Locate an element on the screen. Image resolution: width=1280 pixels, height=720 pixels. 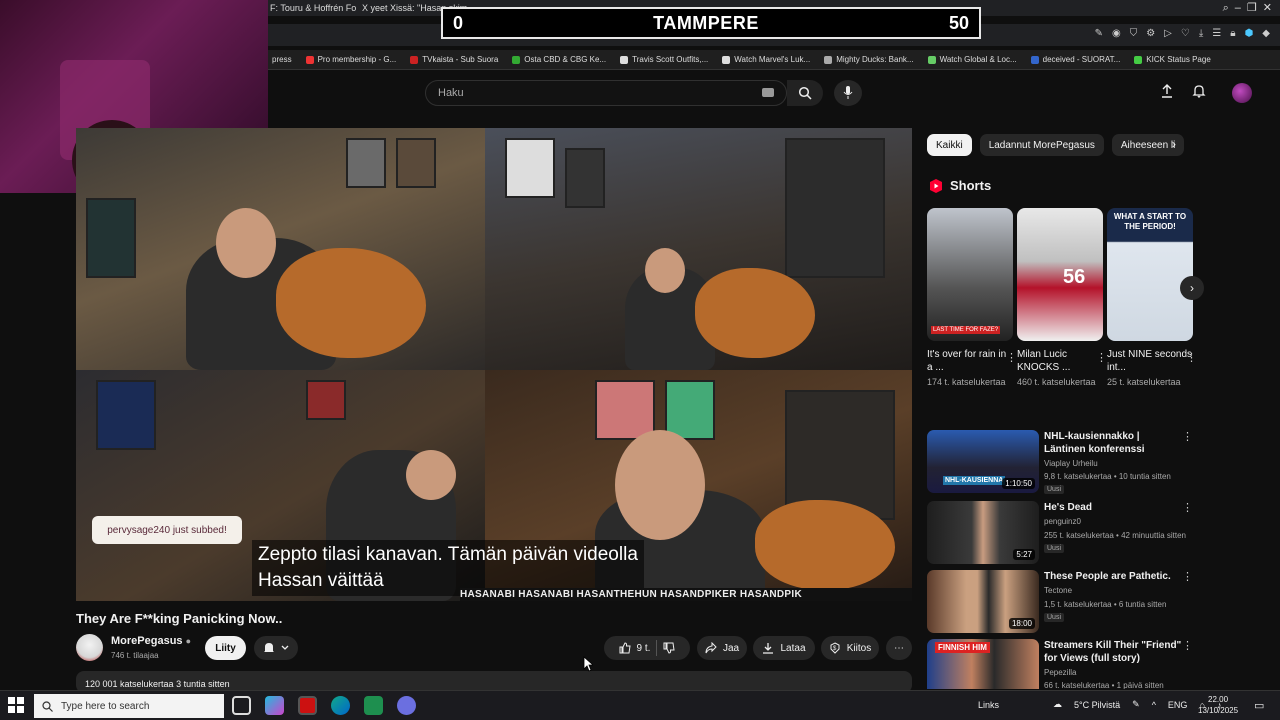
short-thumbnail: WHAT A START TO THE PERIOD! is located at coordinates (1150, 274).